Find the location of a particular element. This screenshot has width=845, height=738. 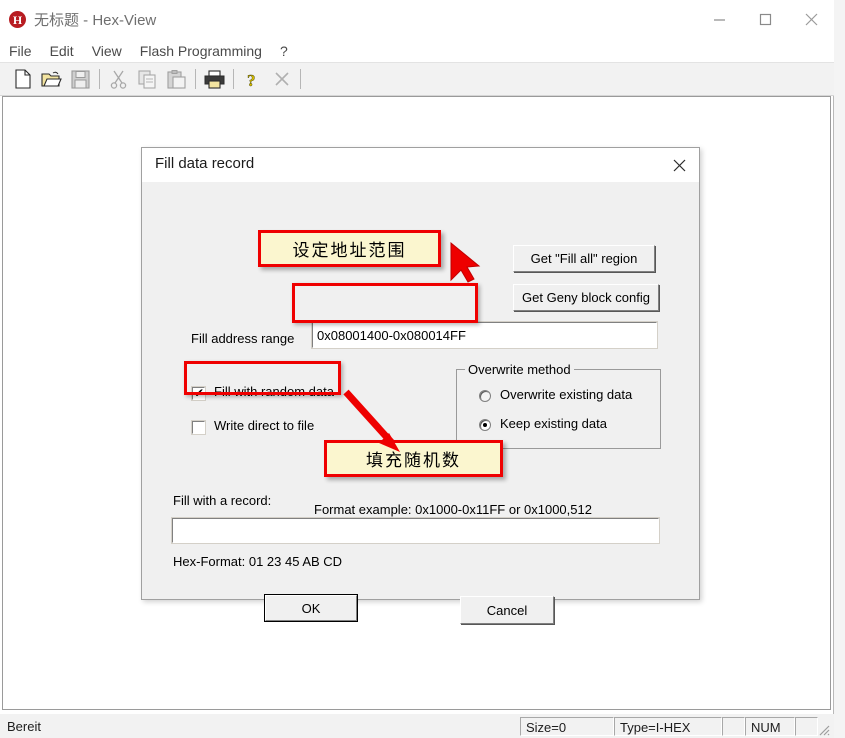

get-geny-block-config-button: Get Geny block config is located at coordinates (586, 297).